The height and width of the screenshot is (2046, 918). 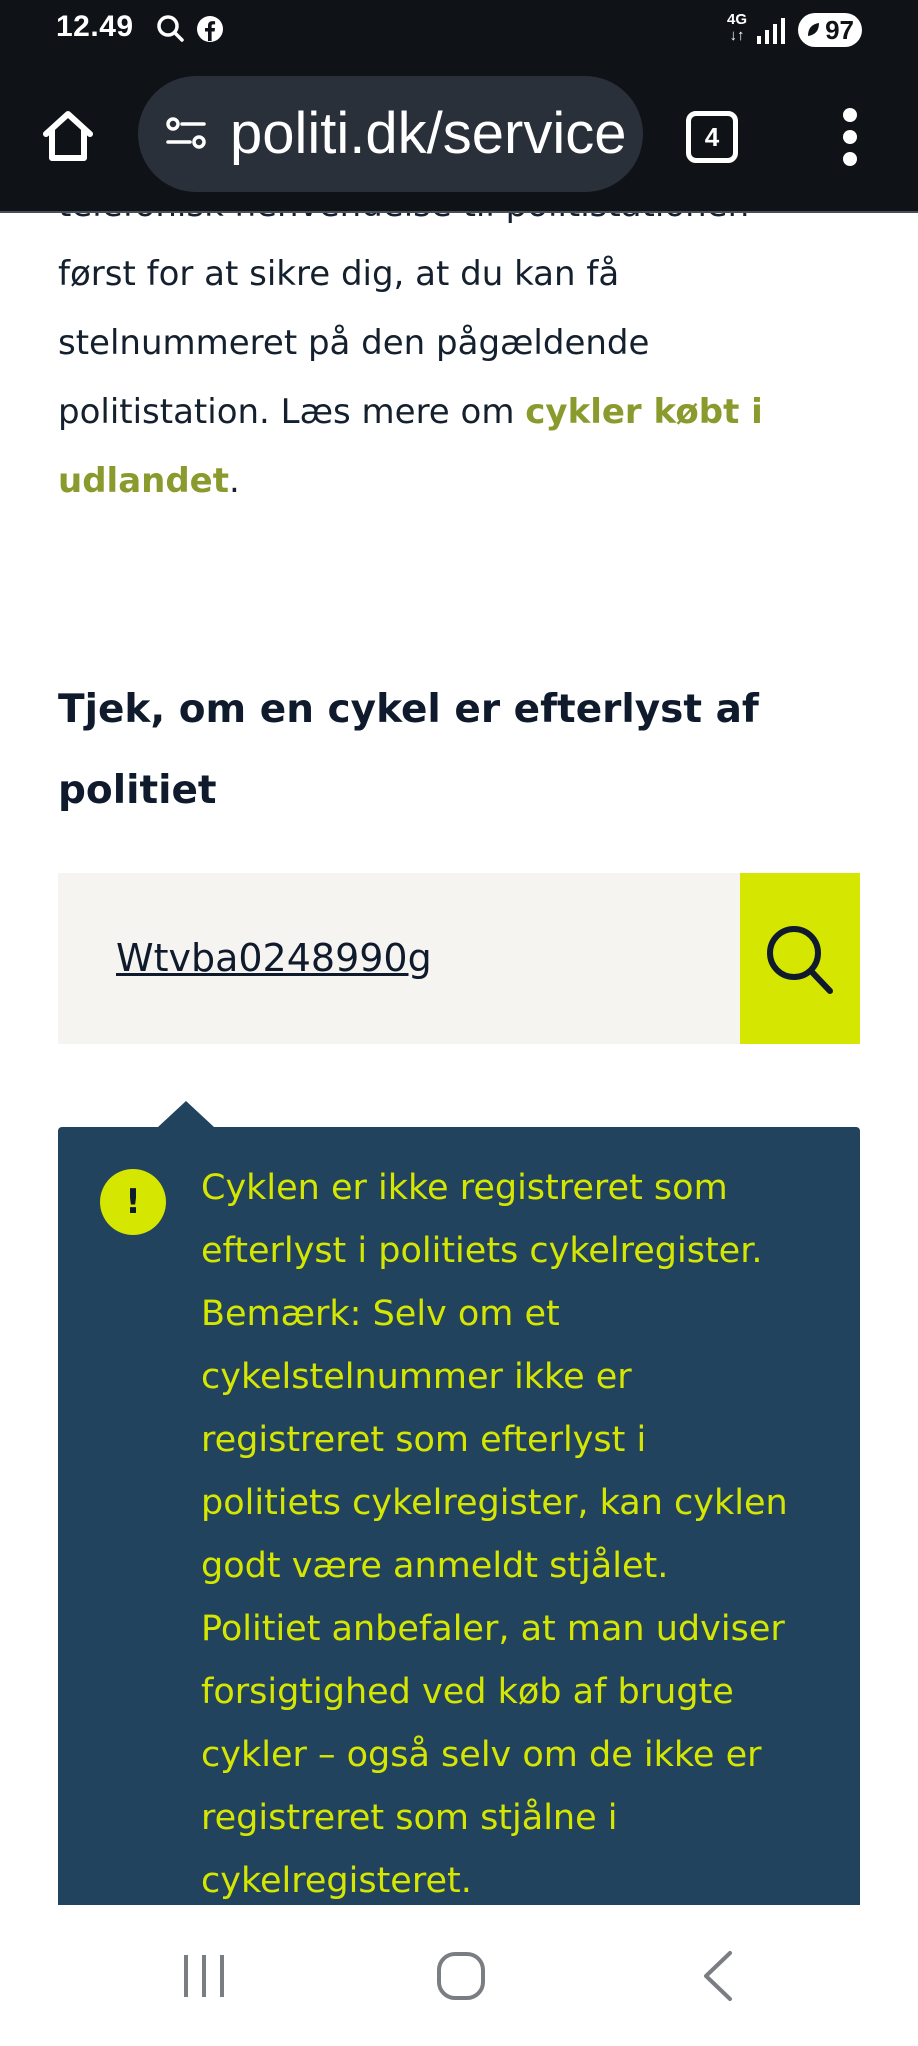 I want to click on back-icon, so click(x=718, y=1976).